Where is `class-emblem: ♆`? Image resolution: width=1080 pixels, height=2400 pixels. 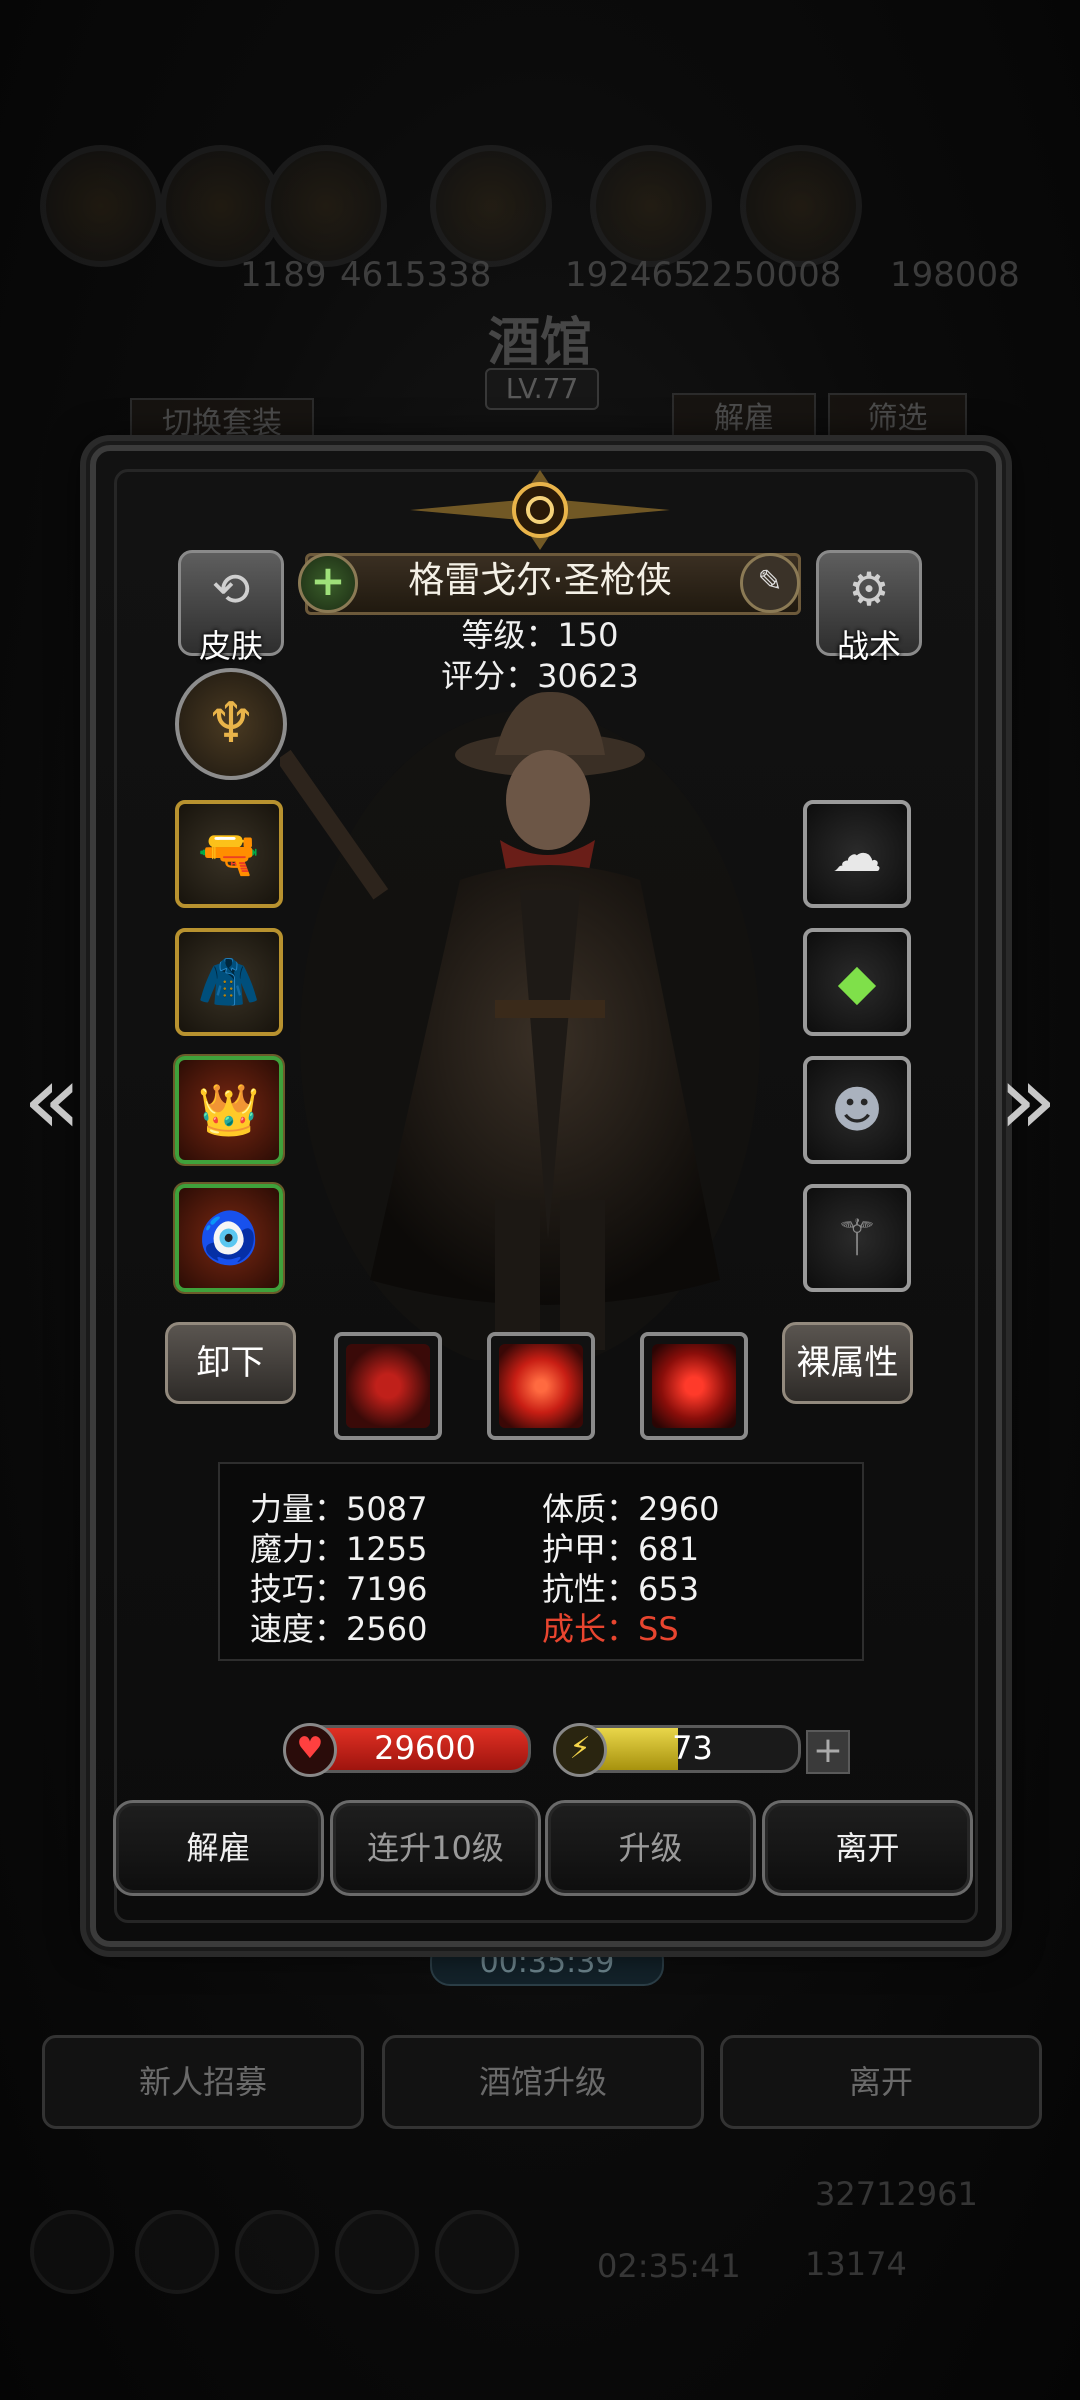
class-emblem: ♆ is located at coordinates (231, 724).